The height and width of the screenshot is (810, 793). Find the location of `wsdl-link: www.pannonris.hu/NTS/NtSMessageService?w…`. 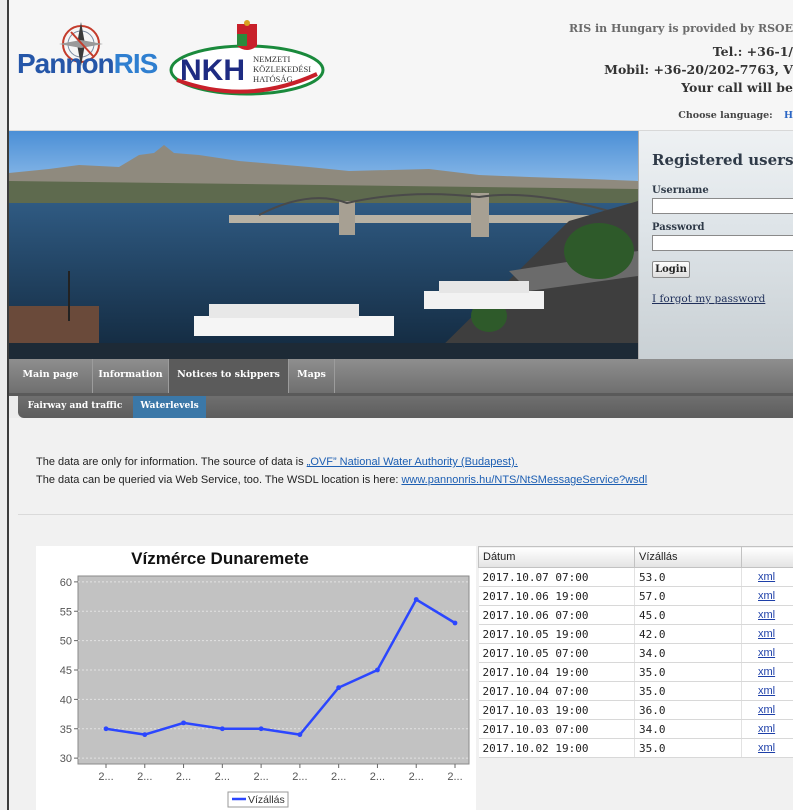

wsdl-link: www.pannonris.hu/NTS/NtSMessageService?w… is located at coordinates (524, 480).